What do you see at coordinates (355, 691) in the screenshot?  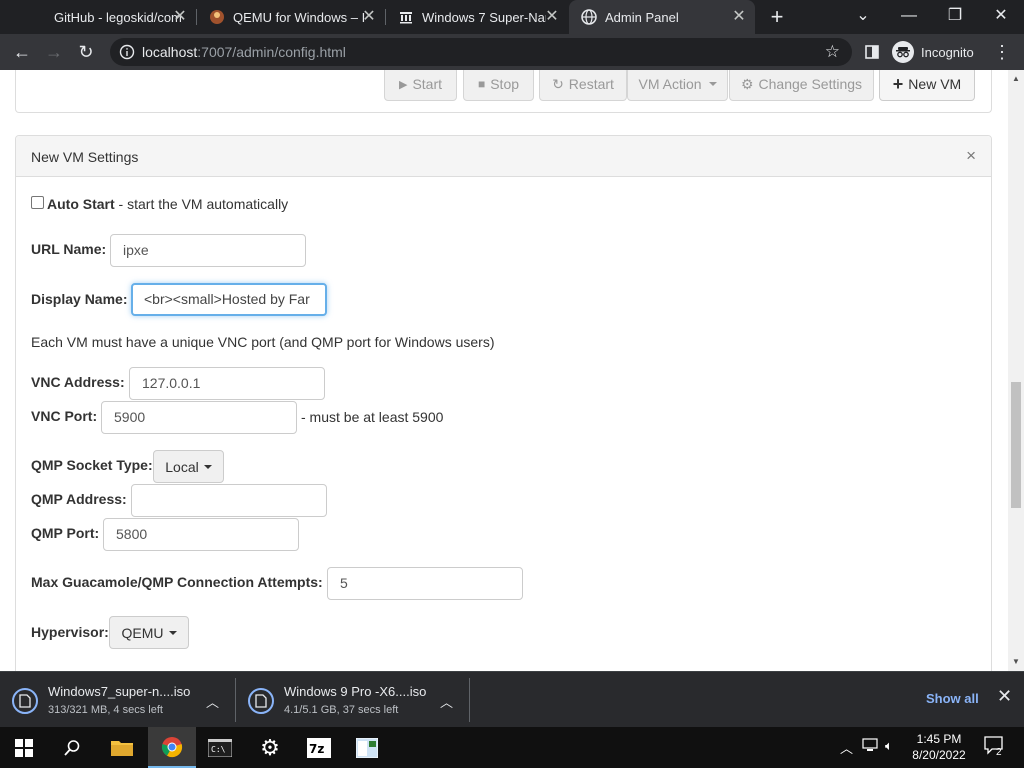 I see `download-filename: Windows 9 Pro -X6....iso` at bounding box center [355, 691].